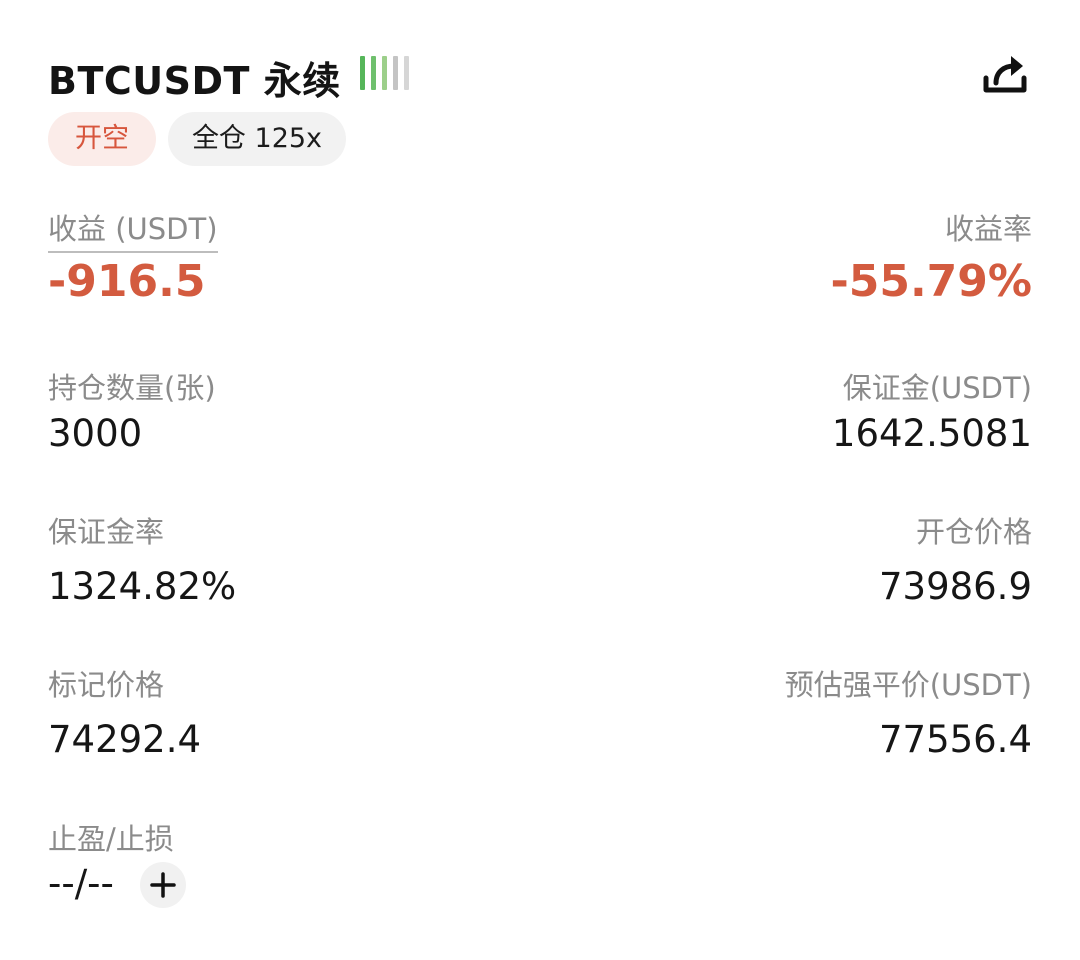 This screenshot has width=1080, height=960. What do you see at coordinates (132, 388) in the screenshot?
I see `position-size-label: 持仓数量(张)` at bounding box center [132, 388].